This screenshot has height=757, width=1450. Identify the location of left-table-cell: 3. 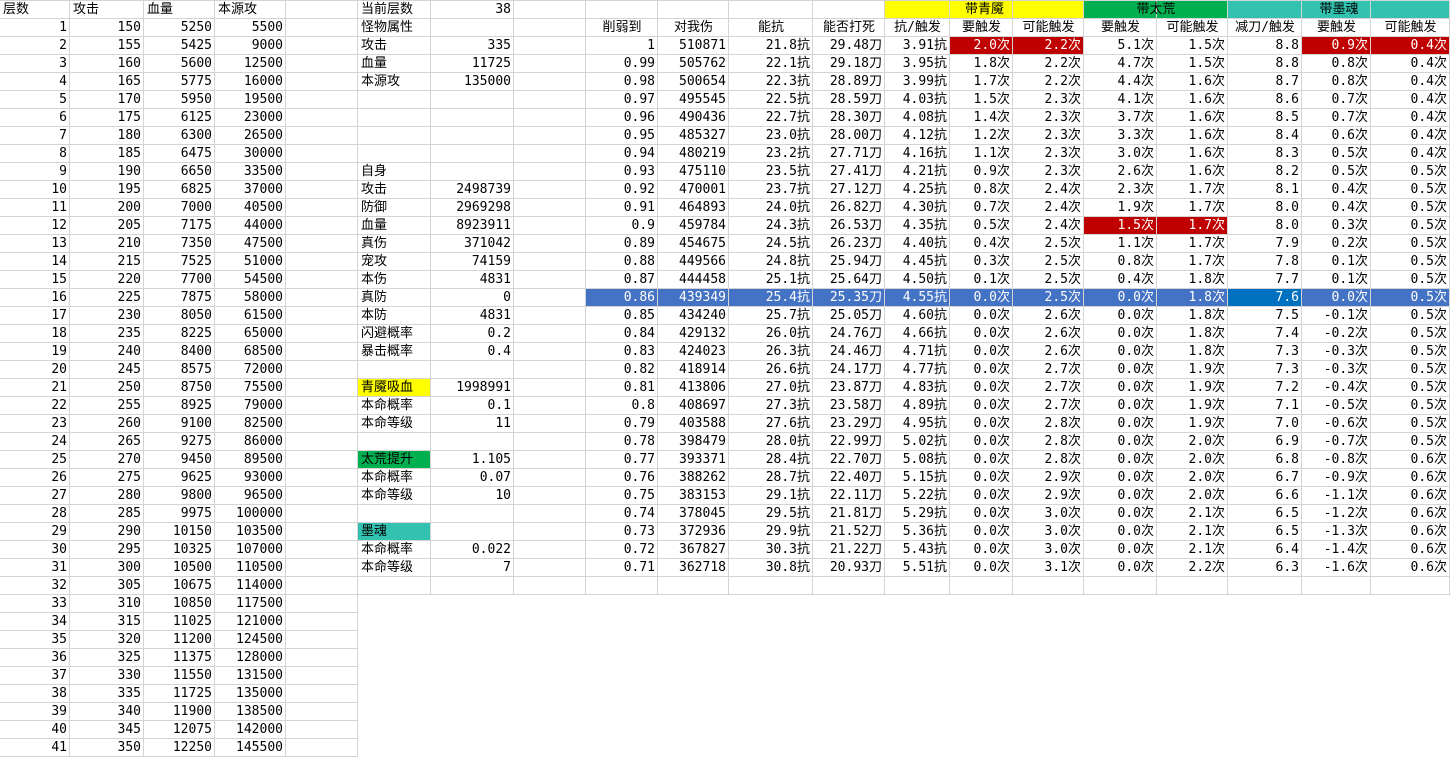
(35, 64).